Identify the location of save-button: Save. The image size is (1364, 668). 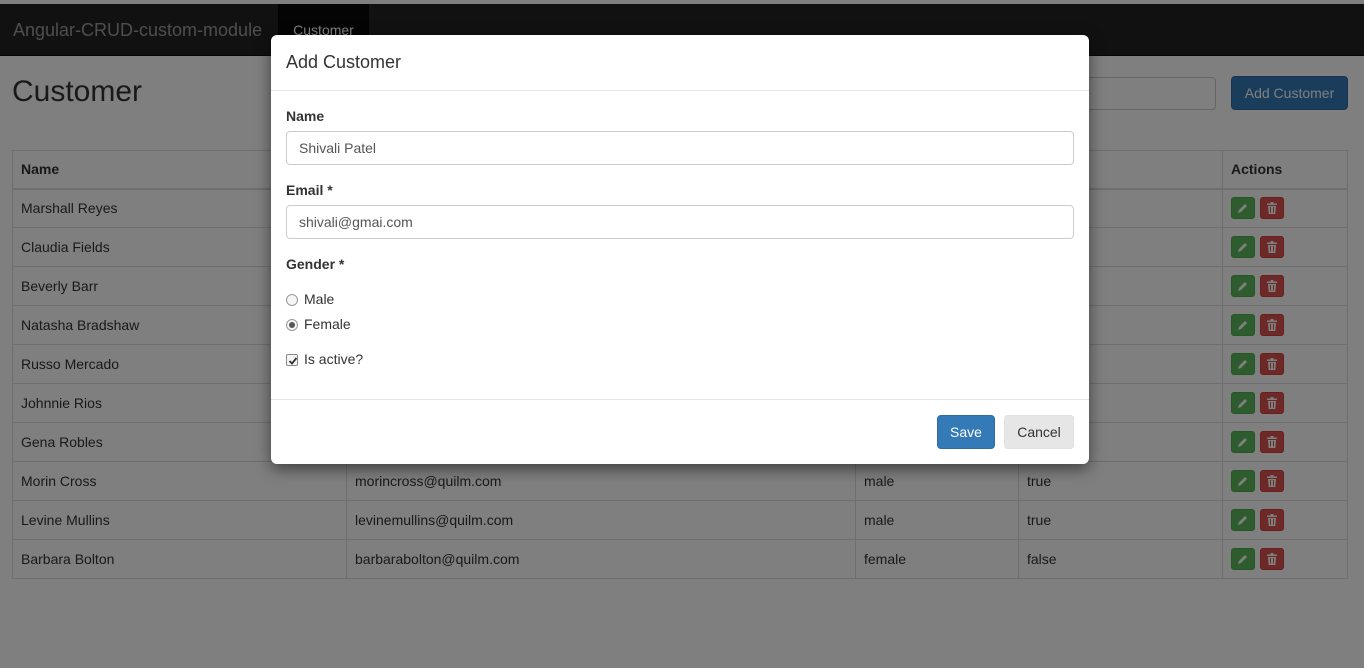
(966, 432).